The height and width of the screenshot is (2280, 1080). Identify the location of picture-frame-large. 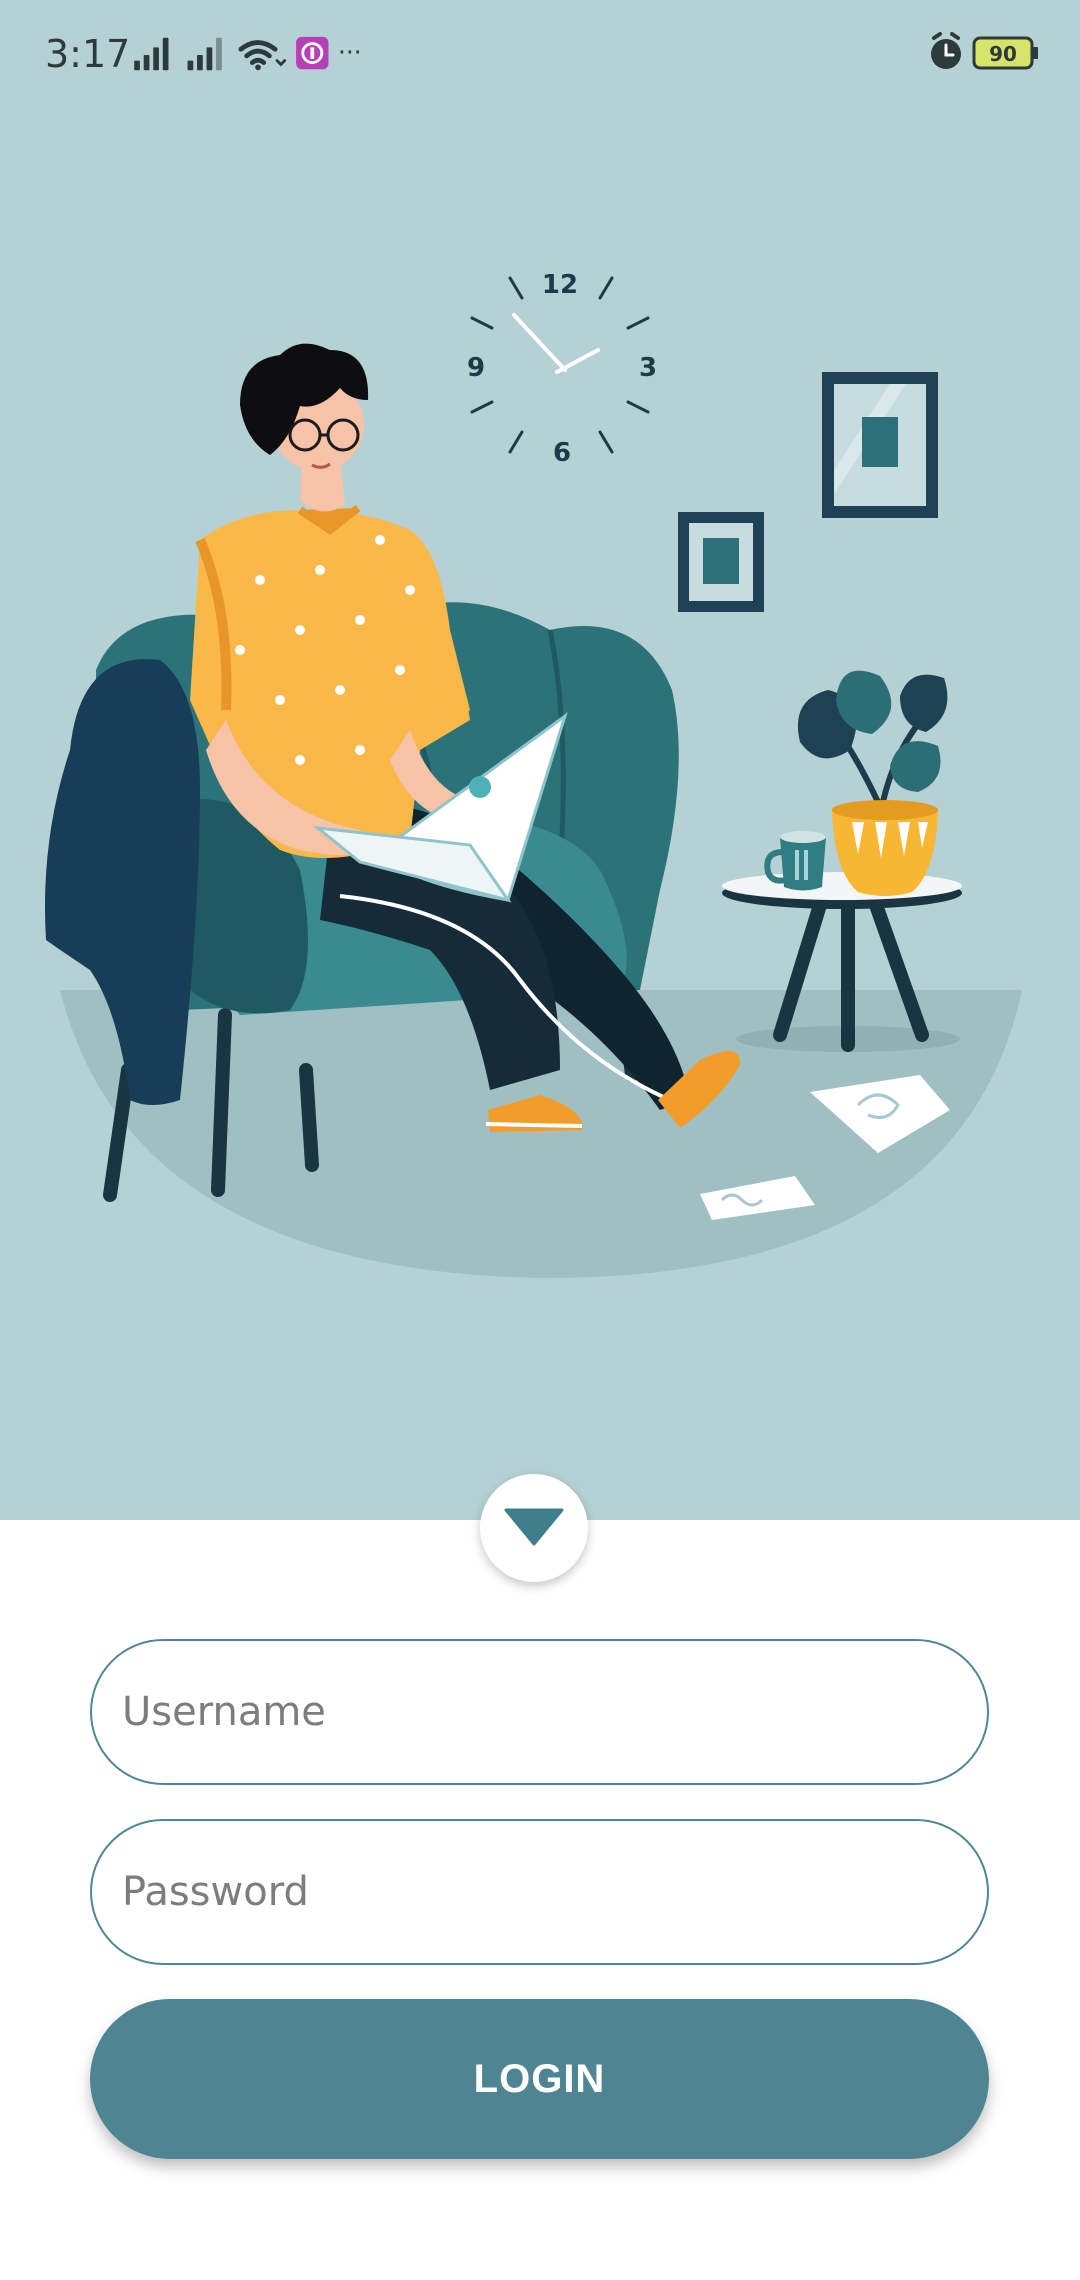
(880, 445).